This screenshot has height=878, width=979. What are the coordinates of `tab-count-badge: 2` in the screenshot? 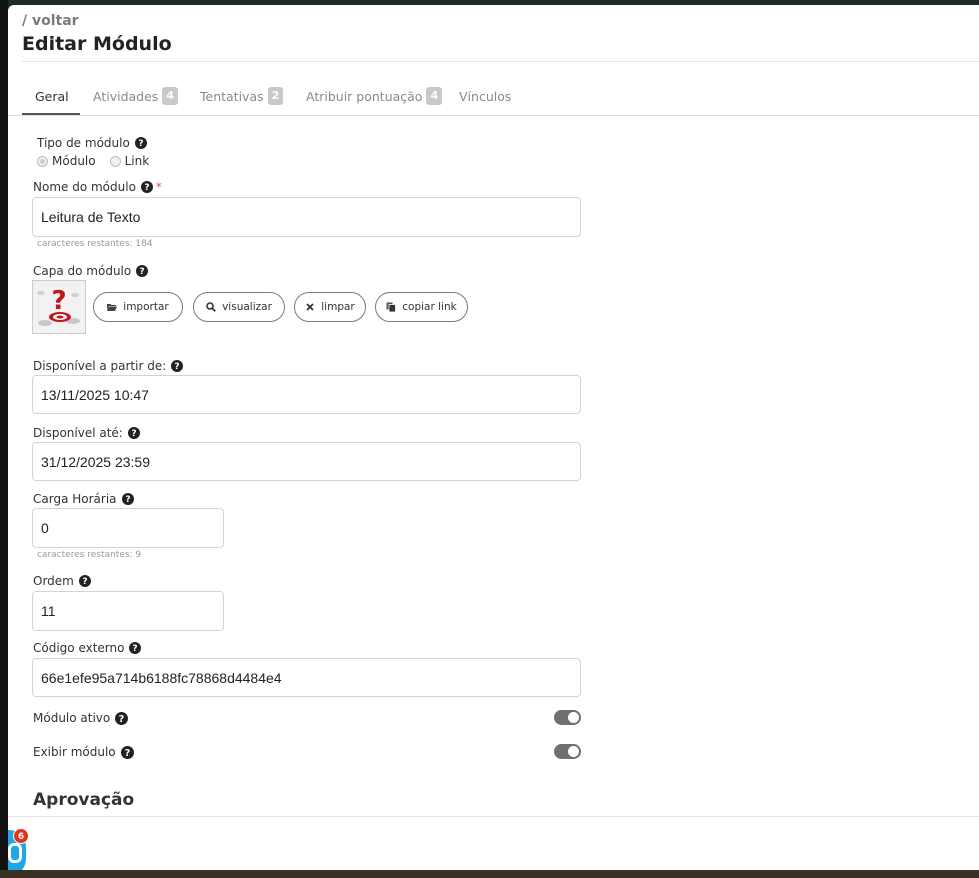 It's located at (275, 96).